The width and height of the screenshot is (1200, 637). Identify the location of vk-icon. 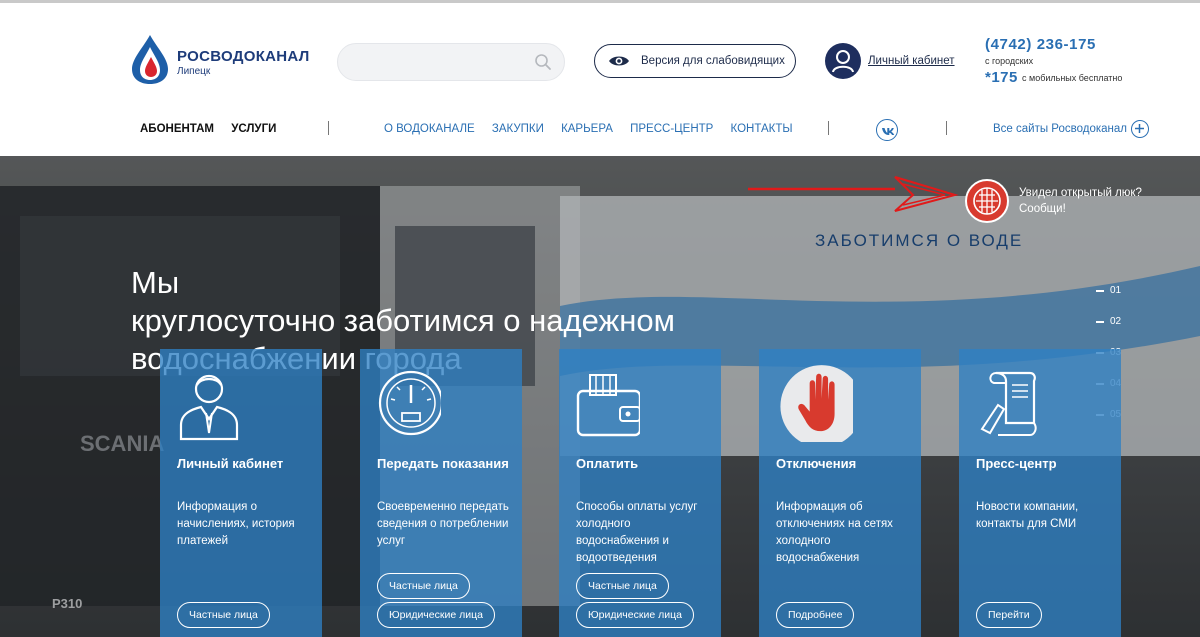
(887, 130).